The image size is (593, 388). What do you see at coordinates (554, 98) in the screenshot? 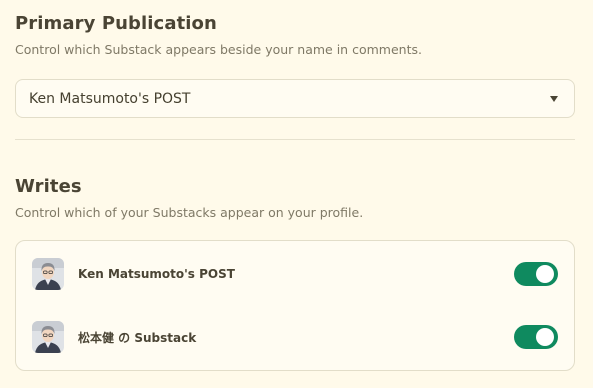
I see `caret-down-icon` at bounding box center [554, 98].